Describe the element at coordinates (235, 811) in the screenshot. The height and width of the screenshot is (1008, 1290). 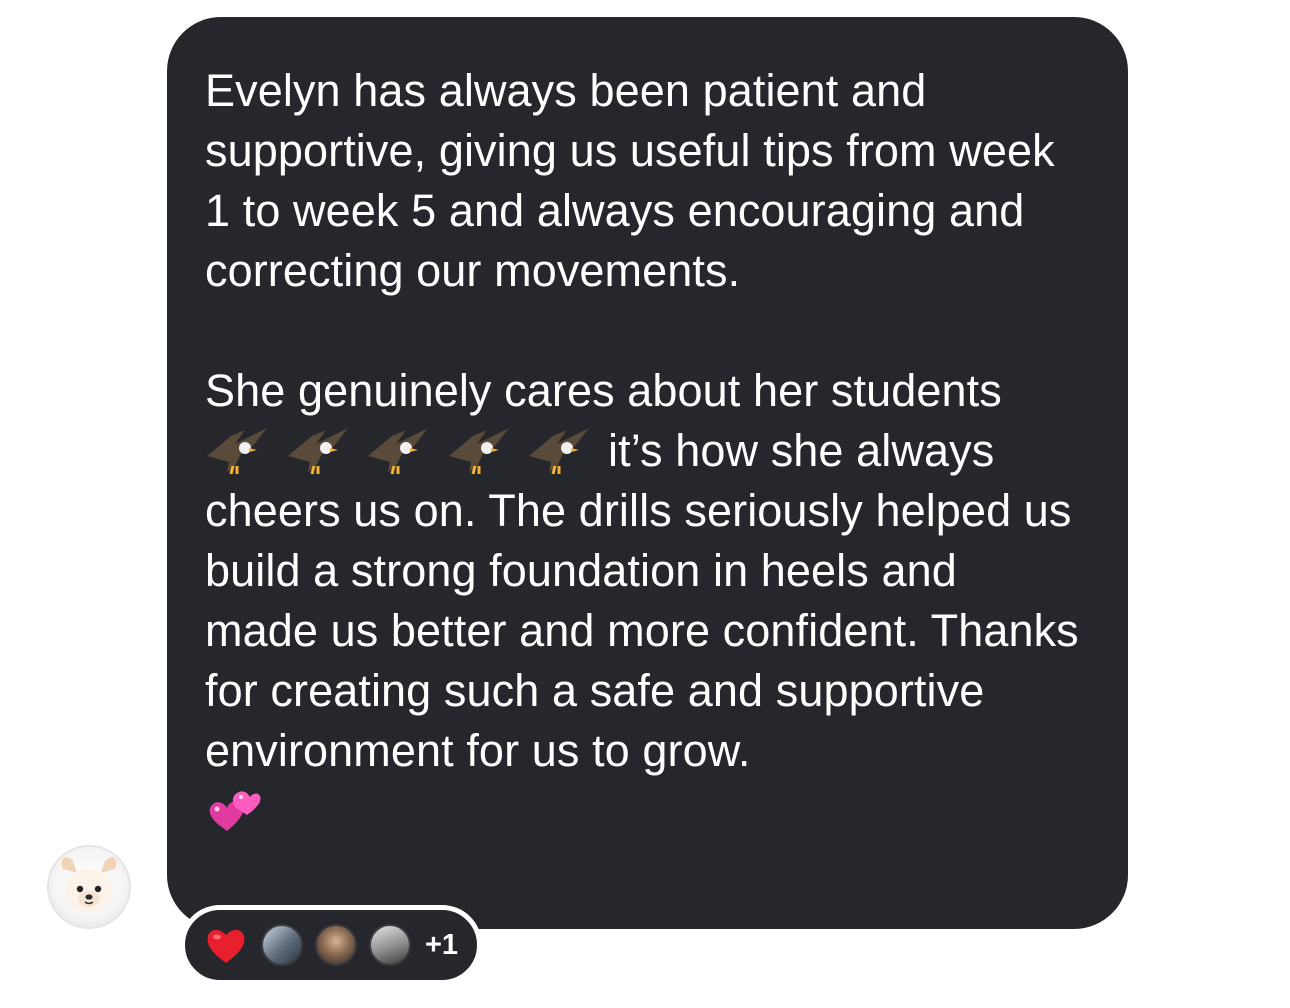
I see `two-hearts-icon` at that location.